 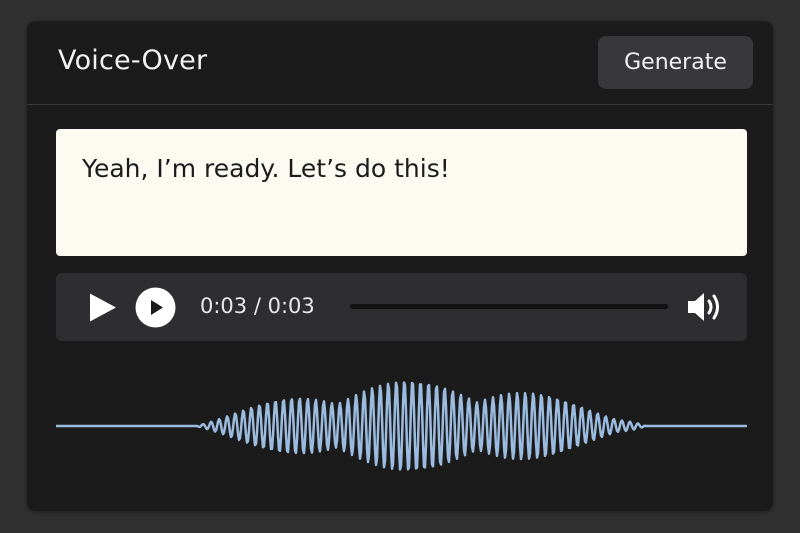 I want to click on play-circle-icon, so click(x=155, y=307).